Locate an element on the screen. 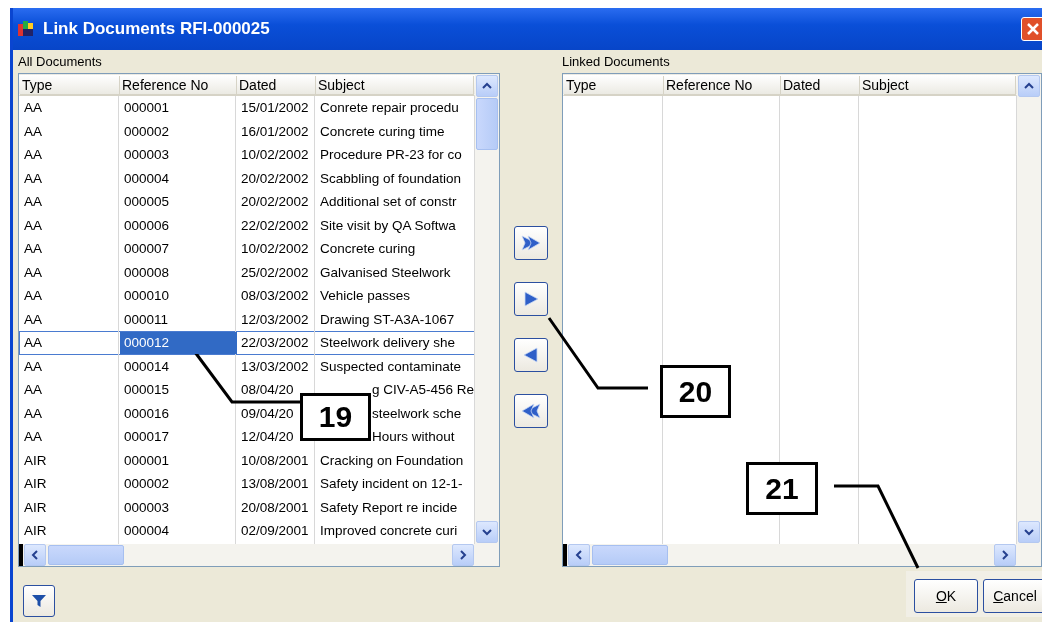 The width and height of the screenshot is (1042, 622). ok-button: OK is located at coordinates (946, 596).